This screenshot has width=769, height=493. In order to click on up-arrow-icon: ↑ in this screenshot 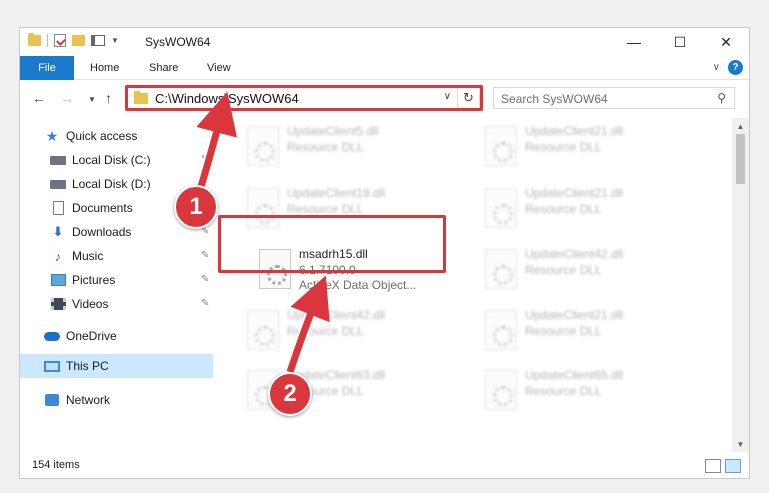, I will do `click(108, 98)`.